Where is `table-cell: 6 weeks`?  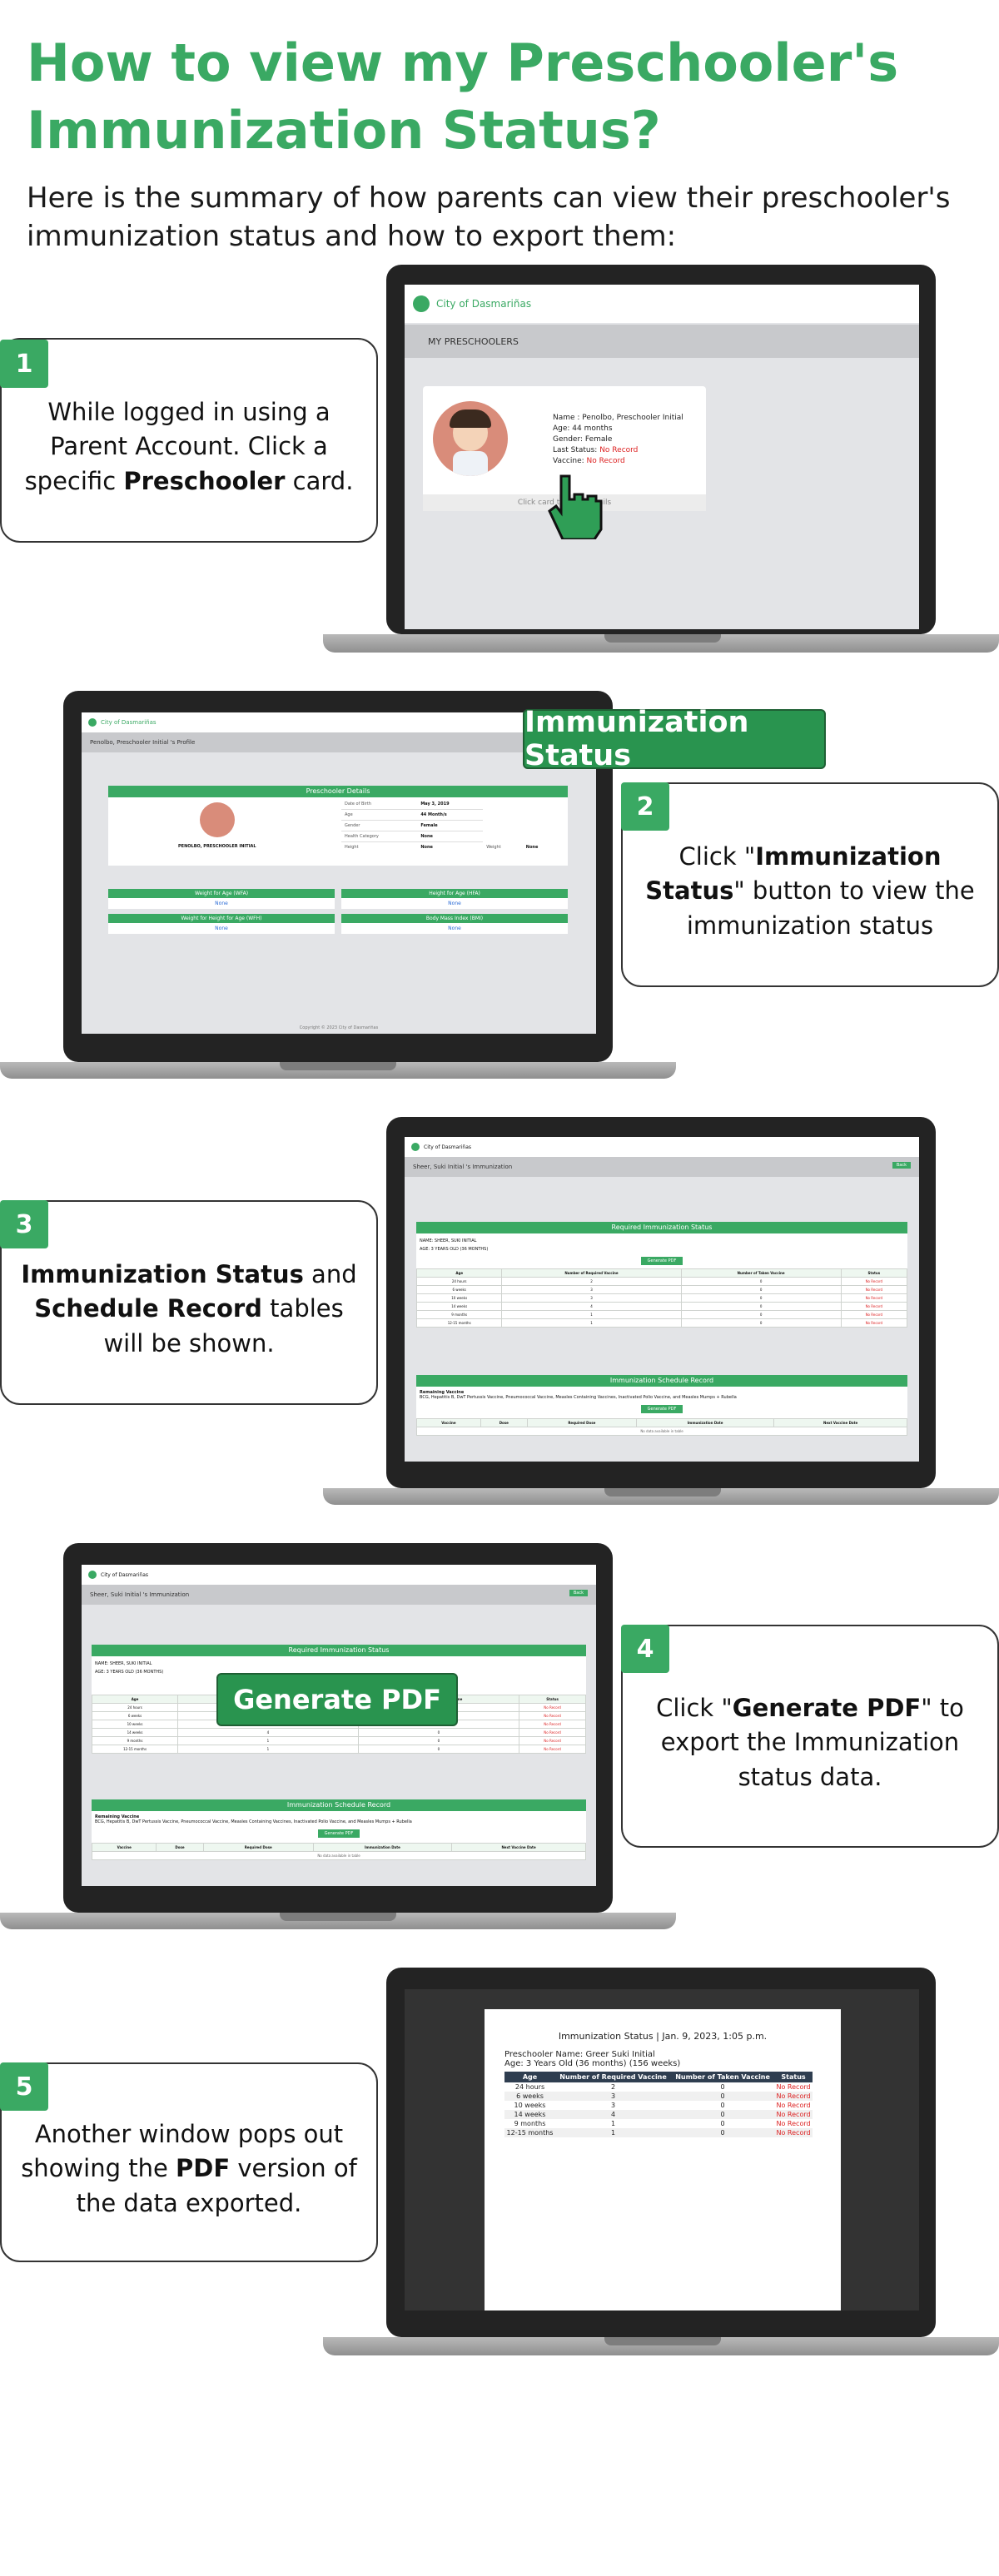 table-cell: 6 weeks is located at coordinates (530, 2096).